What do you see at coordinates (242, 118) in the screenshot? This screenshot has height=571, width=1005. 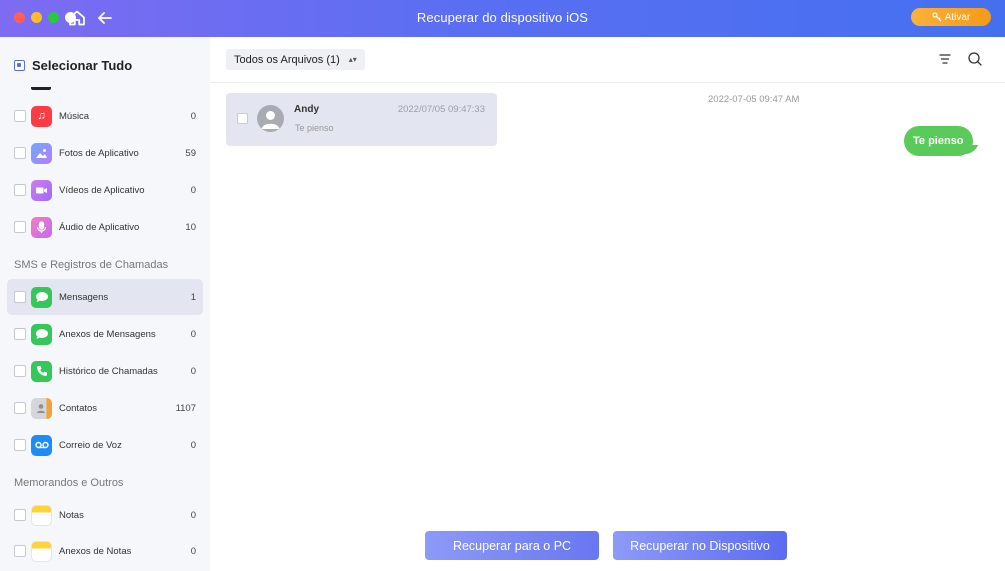 I see `conversation-checkbox` at bounding box center [242, 118].